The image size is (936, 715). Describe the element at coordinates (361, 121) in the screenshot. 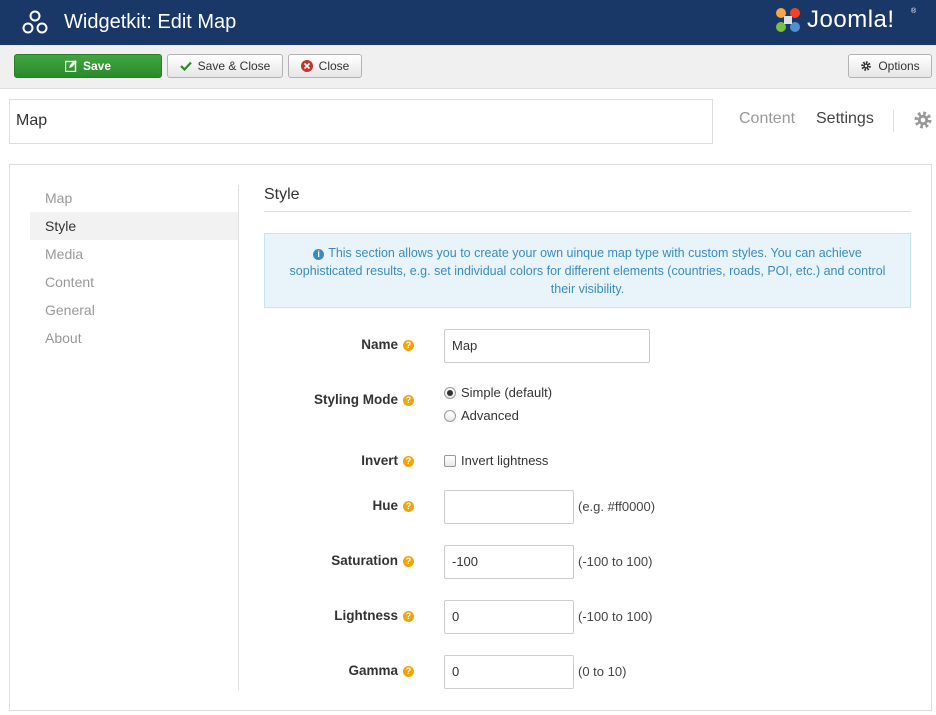

I see `title-input: Map` at that location.